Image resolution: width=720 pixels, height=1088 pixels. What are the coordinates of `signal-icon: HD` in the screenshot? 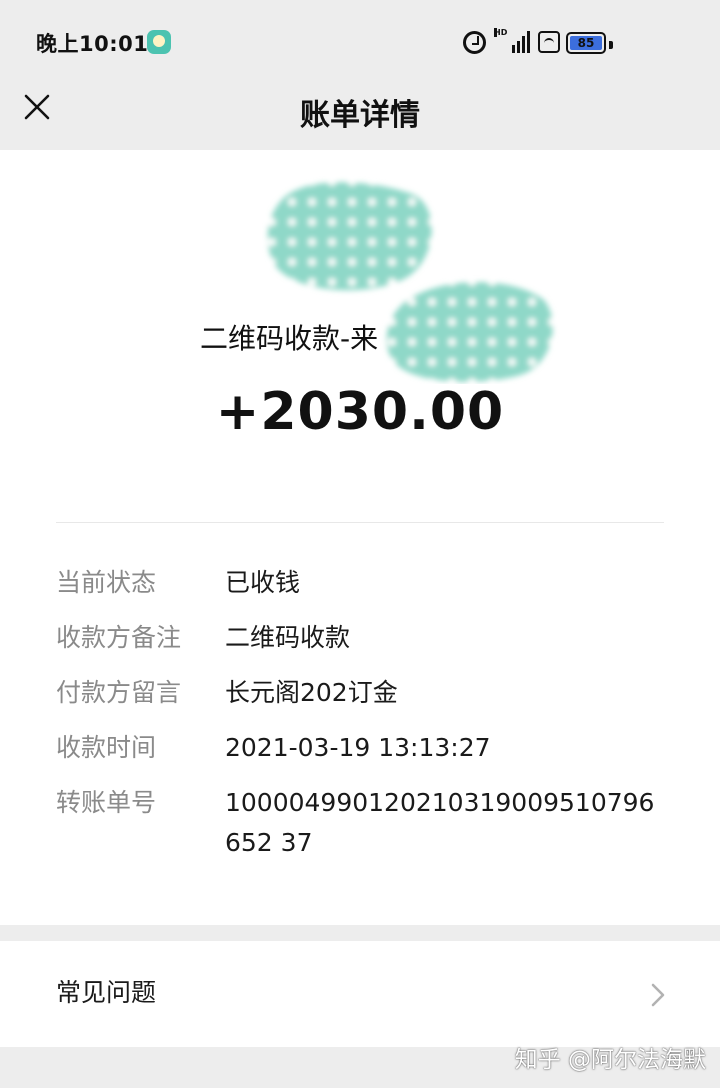 It's located at (512, 40).